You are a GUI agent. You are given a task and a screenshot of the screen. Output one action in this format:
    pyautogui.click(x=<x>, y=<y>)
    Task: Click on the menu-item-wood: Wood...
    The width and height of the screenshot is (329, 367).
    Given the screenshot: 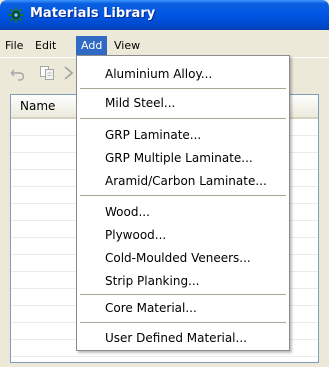 What is the action you would take?
    pyautogui.click(x=127, y=212)
    